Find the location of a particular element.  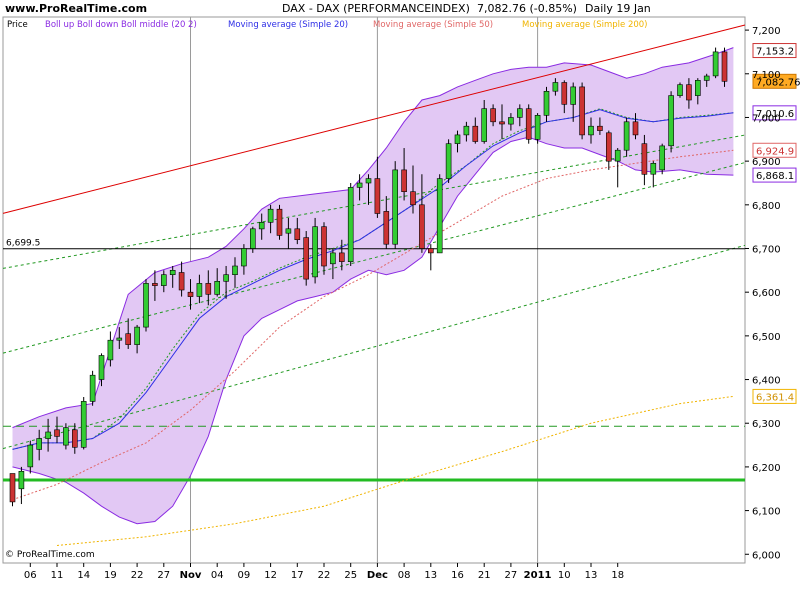

x-tick-label: 13 is located at coordinates (430, 575).